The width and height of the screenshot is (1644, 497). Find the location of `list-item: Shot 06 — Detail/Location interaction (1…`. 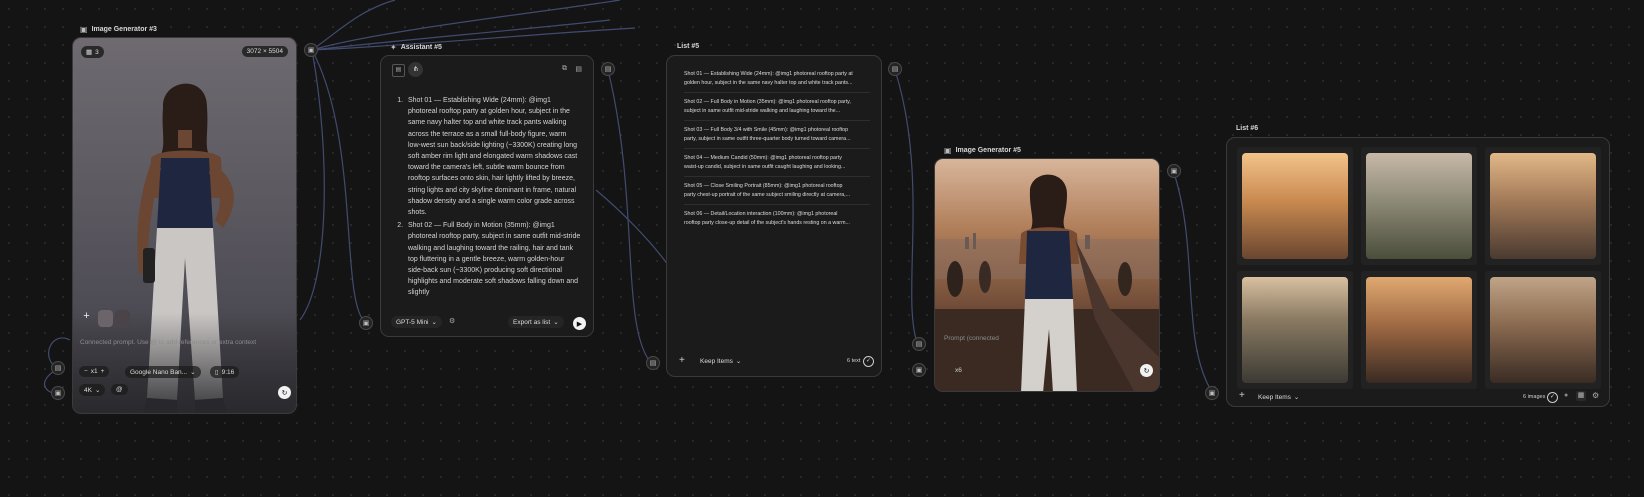

list-item: Shot 06 — Detail/Location interaction (1… is located at coordinates (777, 218).